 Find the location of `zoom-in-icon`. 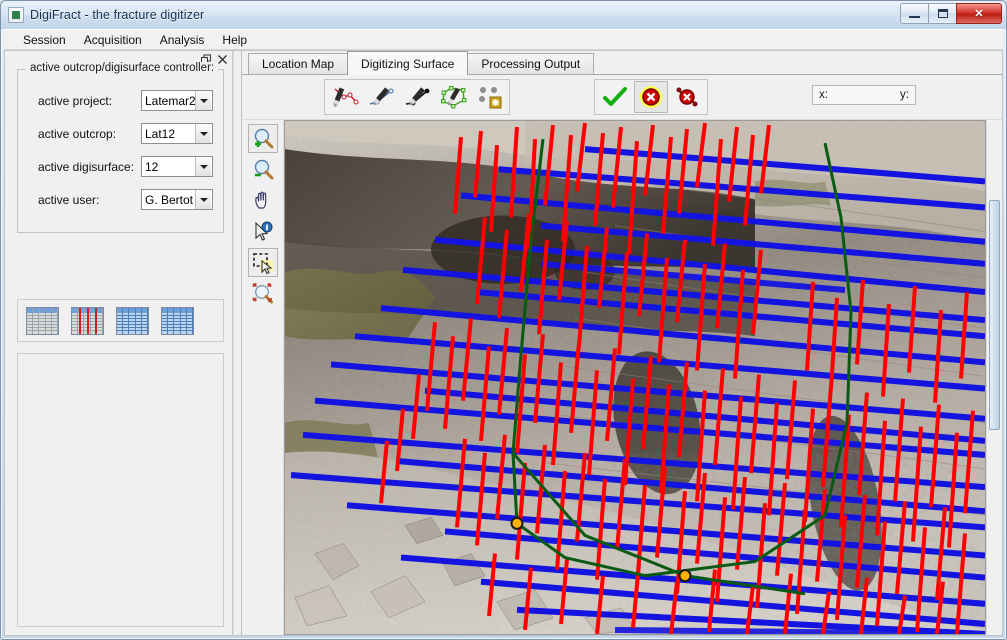

zoom-in-icon is located at coordinates (262, 138).